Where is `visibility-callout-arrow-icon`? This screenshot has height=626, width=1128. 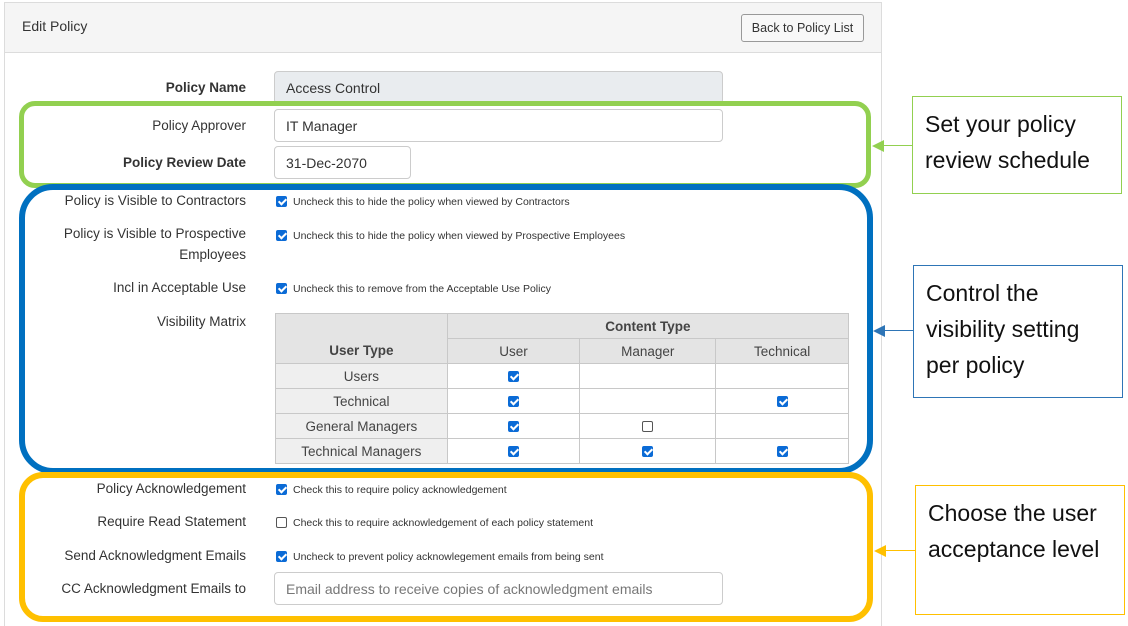 visibility-callout-arrow-icon is located at coordinates (879, 331).